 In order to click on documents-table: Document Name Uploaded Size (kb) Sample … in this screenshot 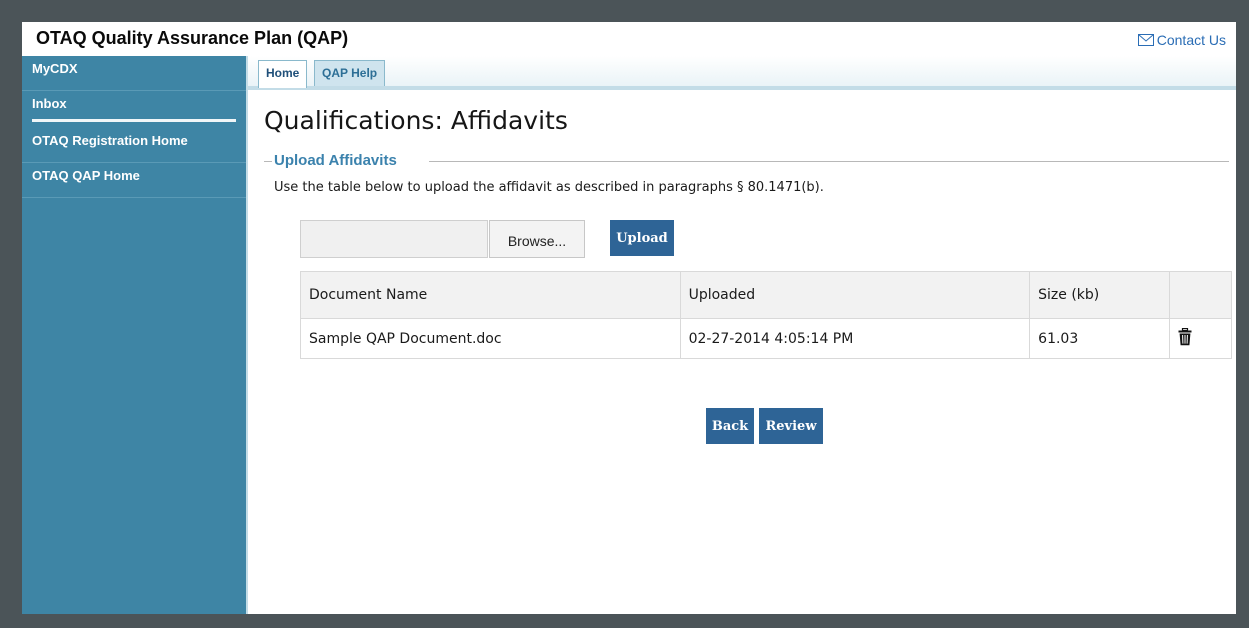, I will do `click(766, 315)`.